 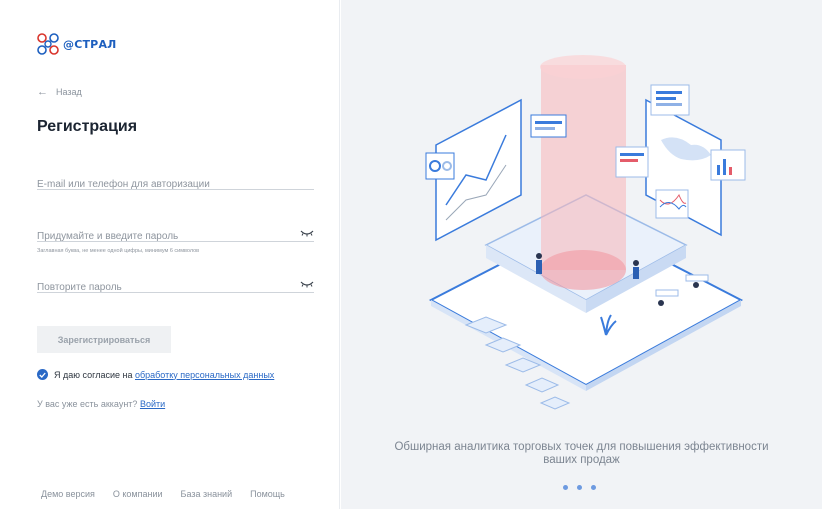 I want to click on promo-caption-line2: ваших продаж, so click(x=581, y=460).